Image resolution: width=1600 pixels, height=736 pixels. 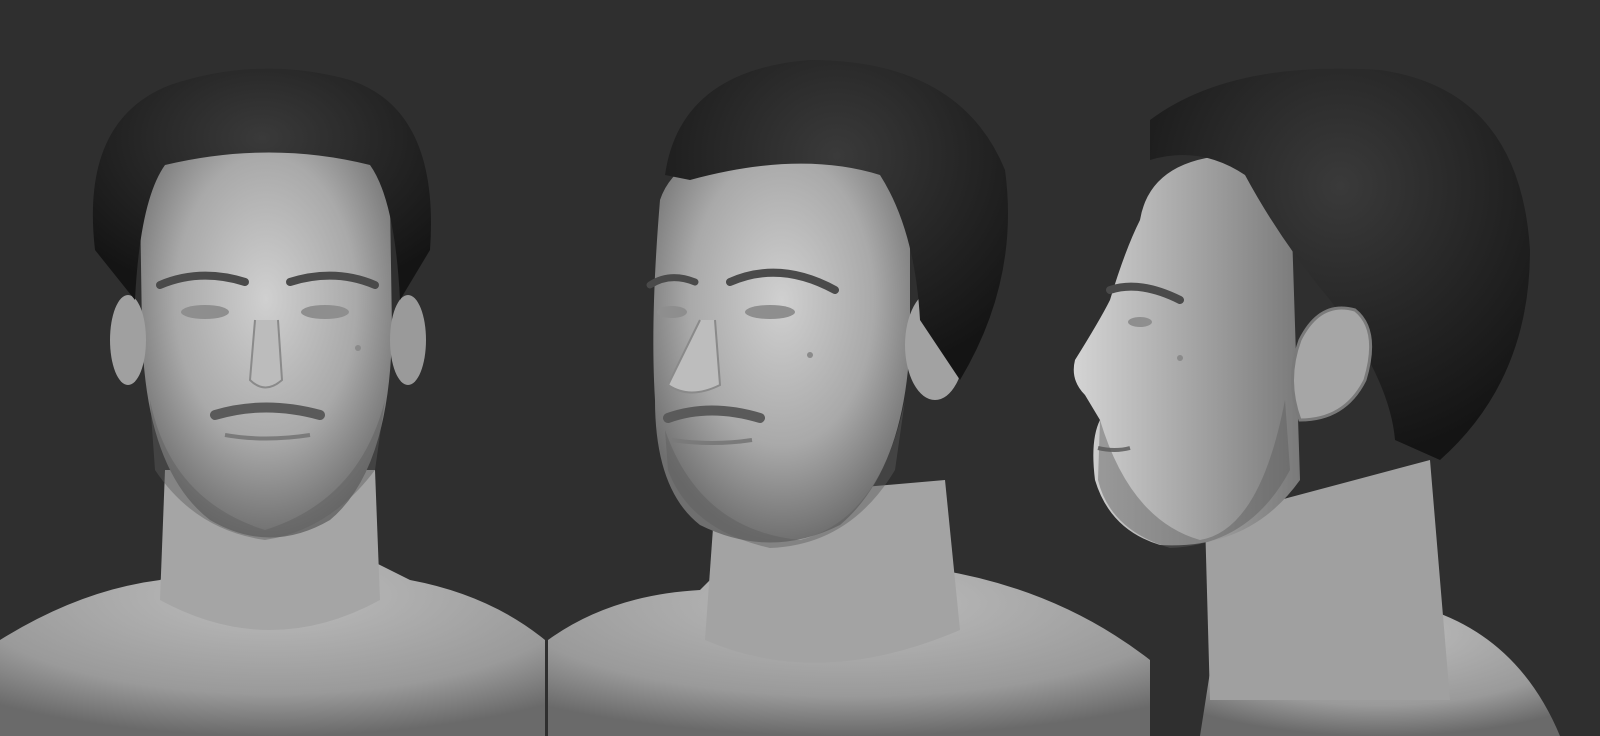 What do you see at coordinates (770, 312) in the screenshot?
I see `tq-eye-right` at bounding box center [770, 312].